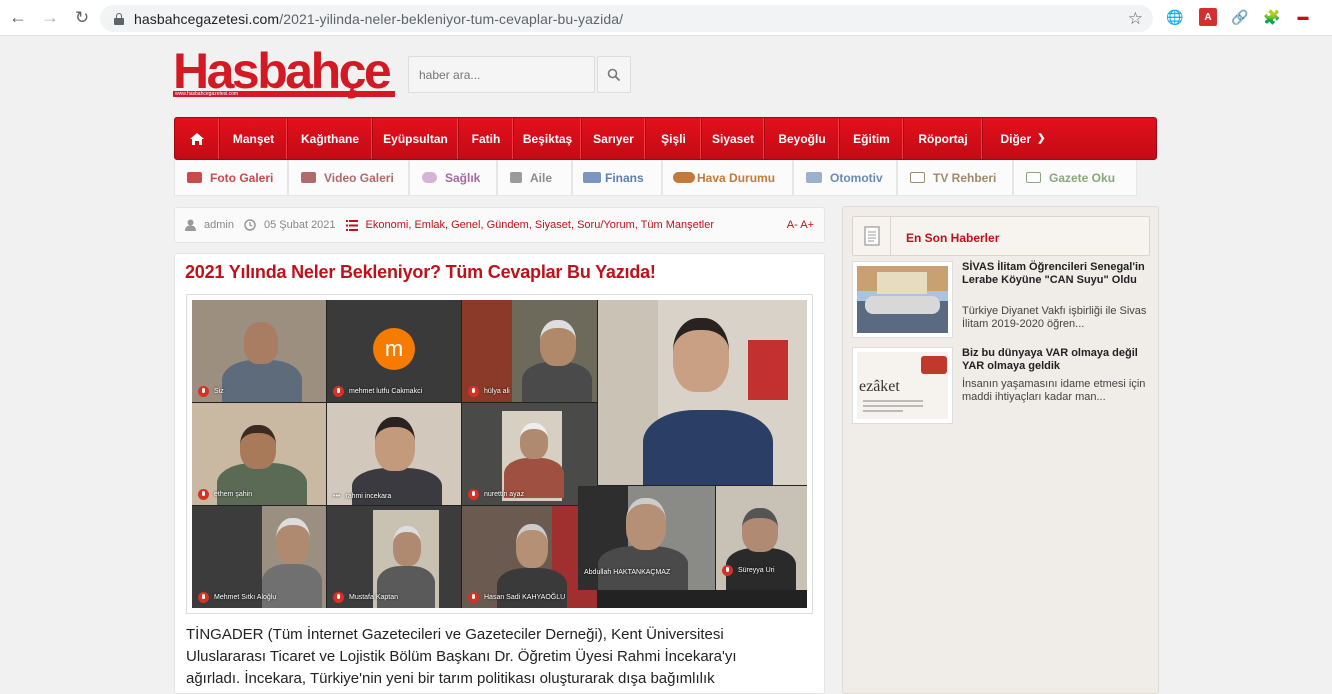  Describe the element at coordinates (614, 74) in the screenshot. I see `search-button` at that location.